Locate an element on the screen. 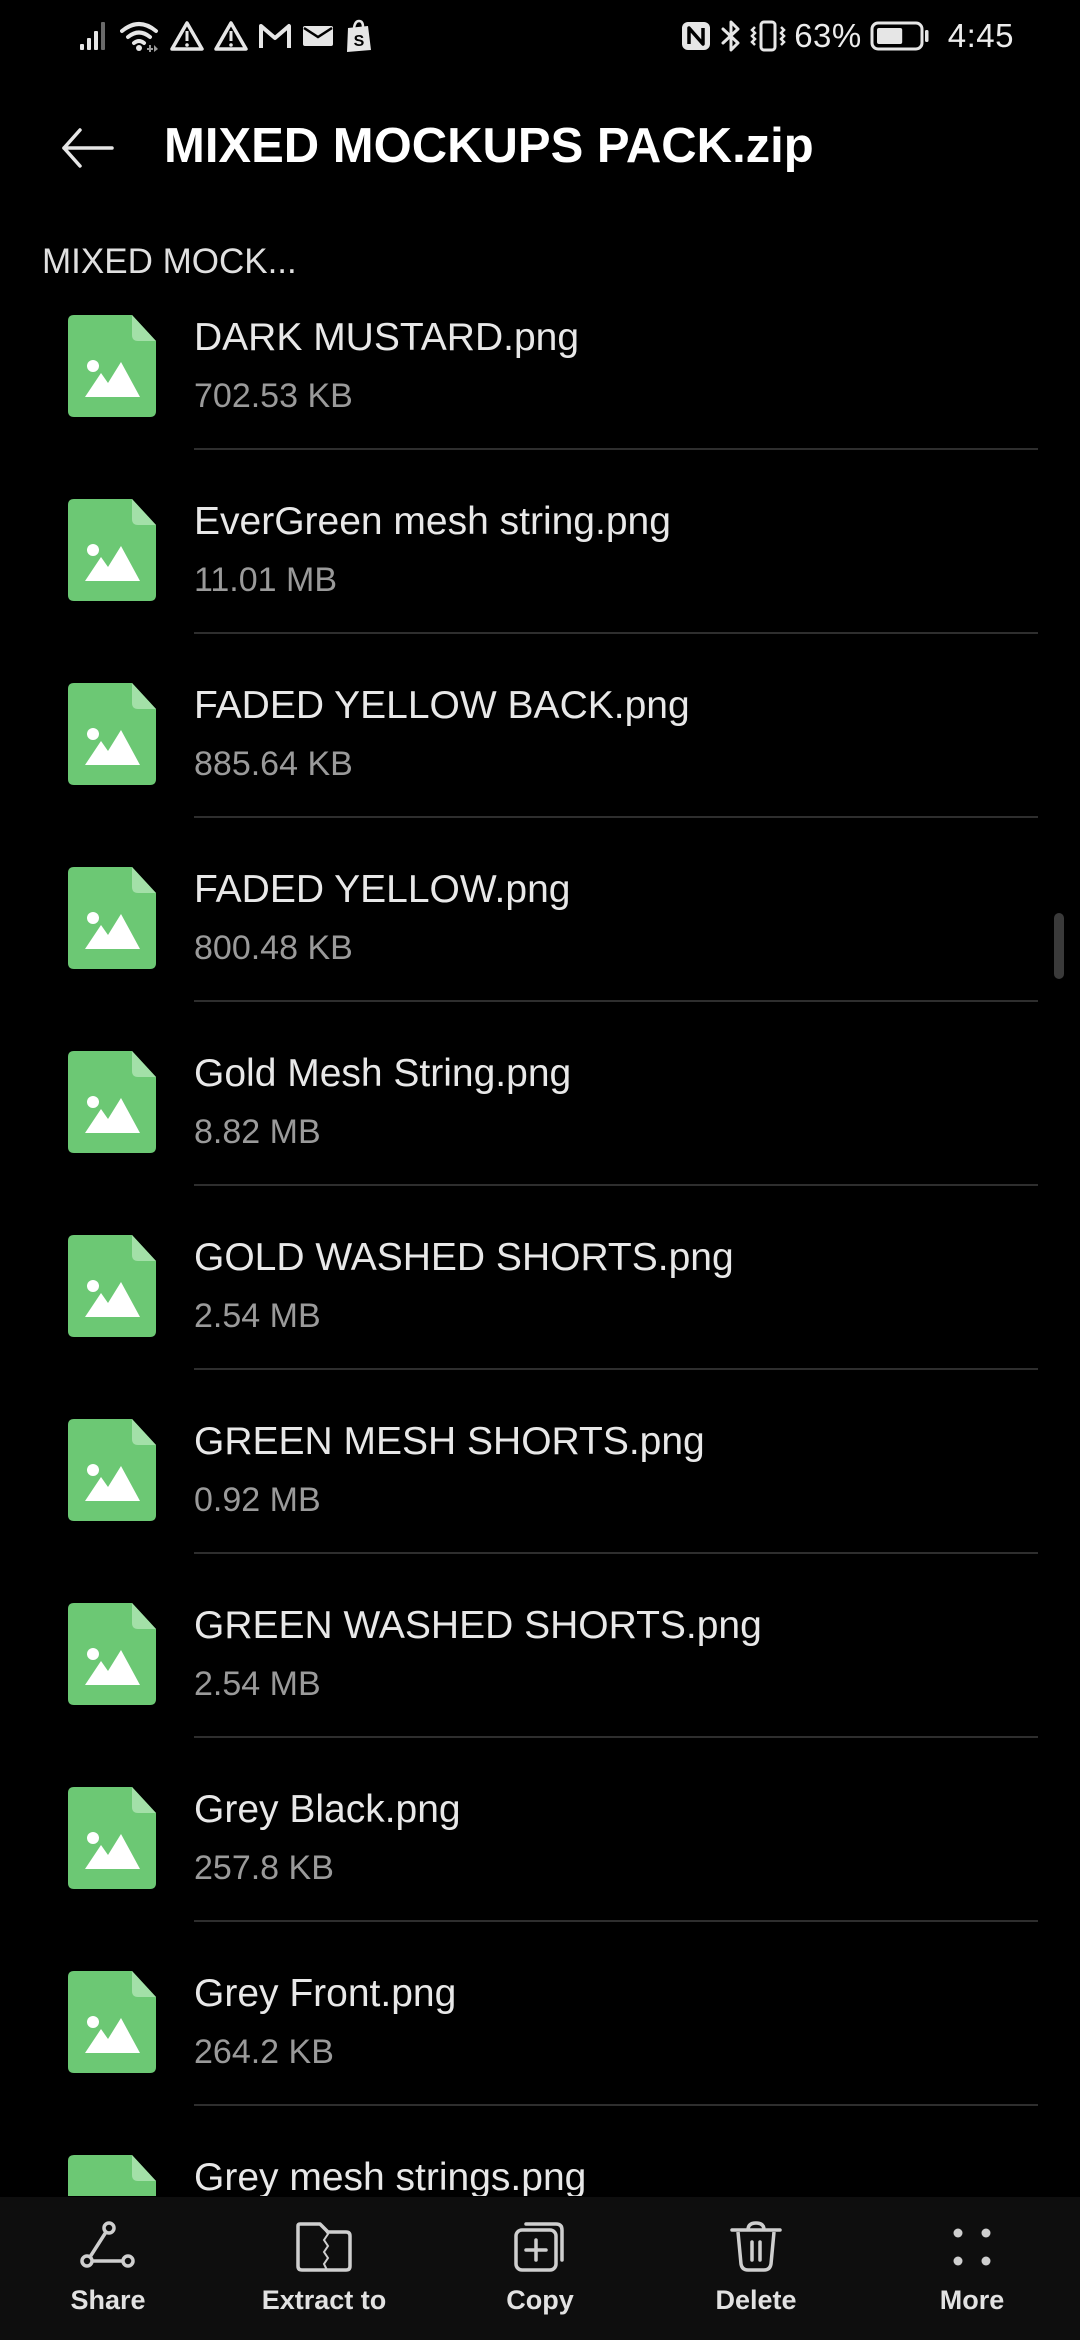 This screenshot has height=2340, width=1080. file-size: 257.8 KB is located at coordinates (264, 1868).